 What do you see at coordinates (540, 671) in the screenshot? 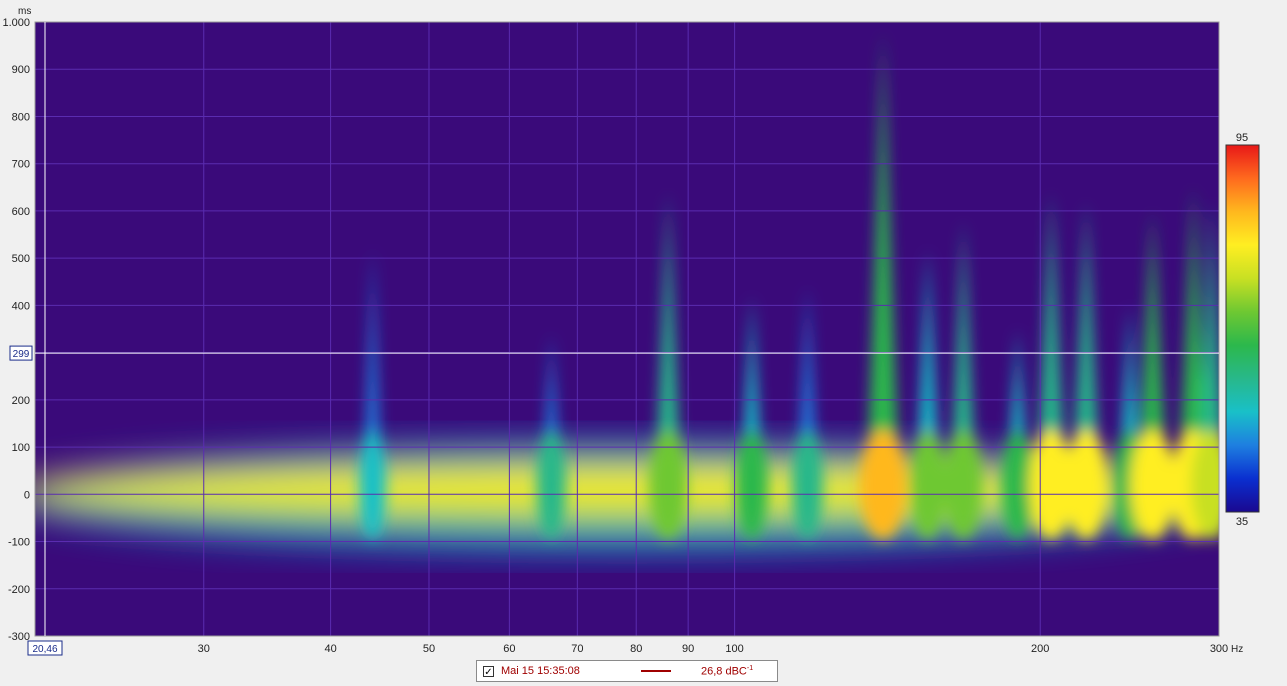
I see `legend-series-name: Mai 15 15:35:08` at bounding box center [540, 671].